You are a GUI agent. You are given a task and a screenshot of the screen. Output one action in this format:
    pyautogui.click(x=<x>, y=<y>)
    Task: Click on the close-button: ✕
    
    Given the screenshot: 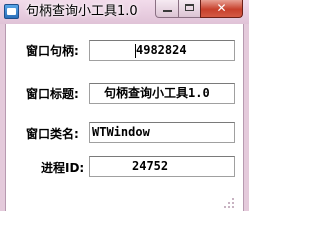 What is the action you would take?
    pyautogui.click(x=221, y=9)
    